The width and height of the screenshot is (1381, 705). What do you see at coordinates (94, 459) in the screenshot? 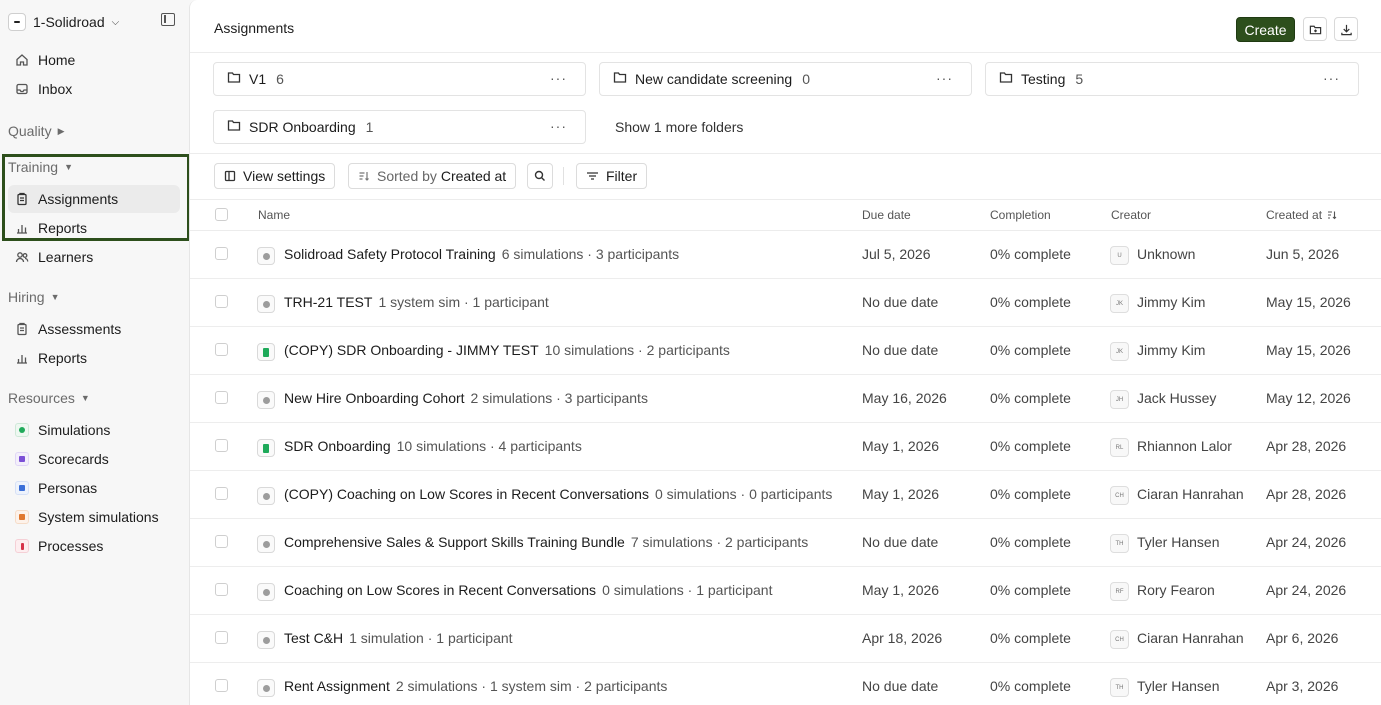
I see `sidebar-item-scorecards: Scorecards` at bounding box center [94, 459].